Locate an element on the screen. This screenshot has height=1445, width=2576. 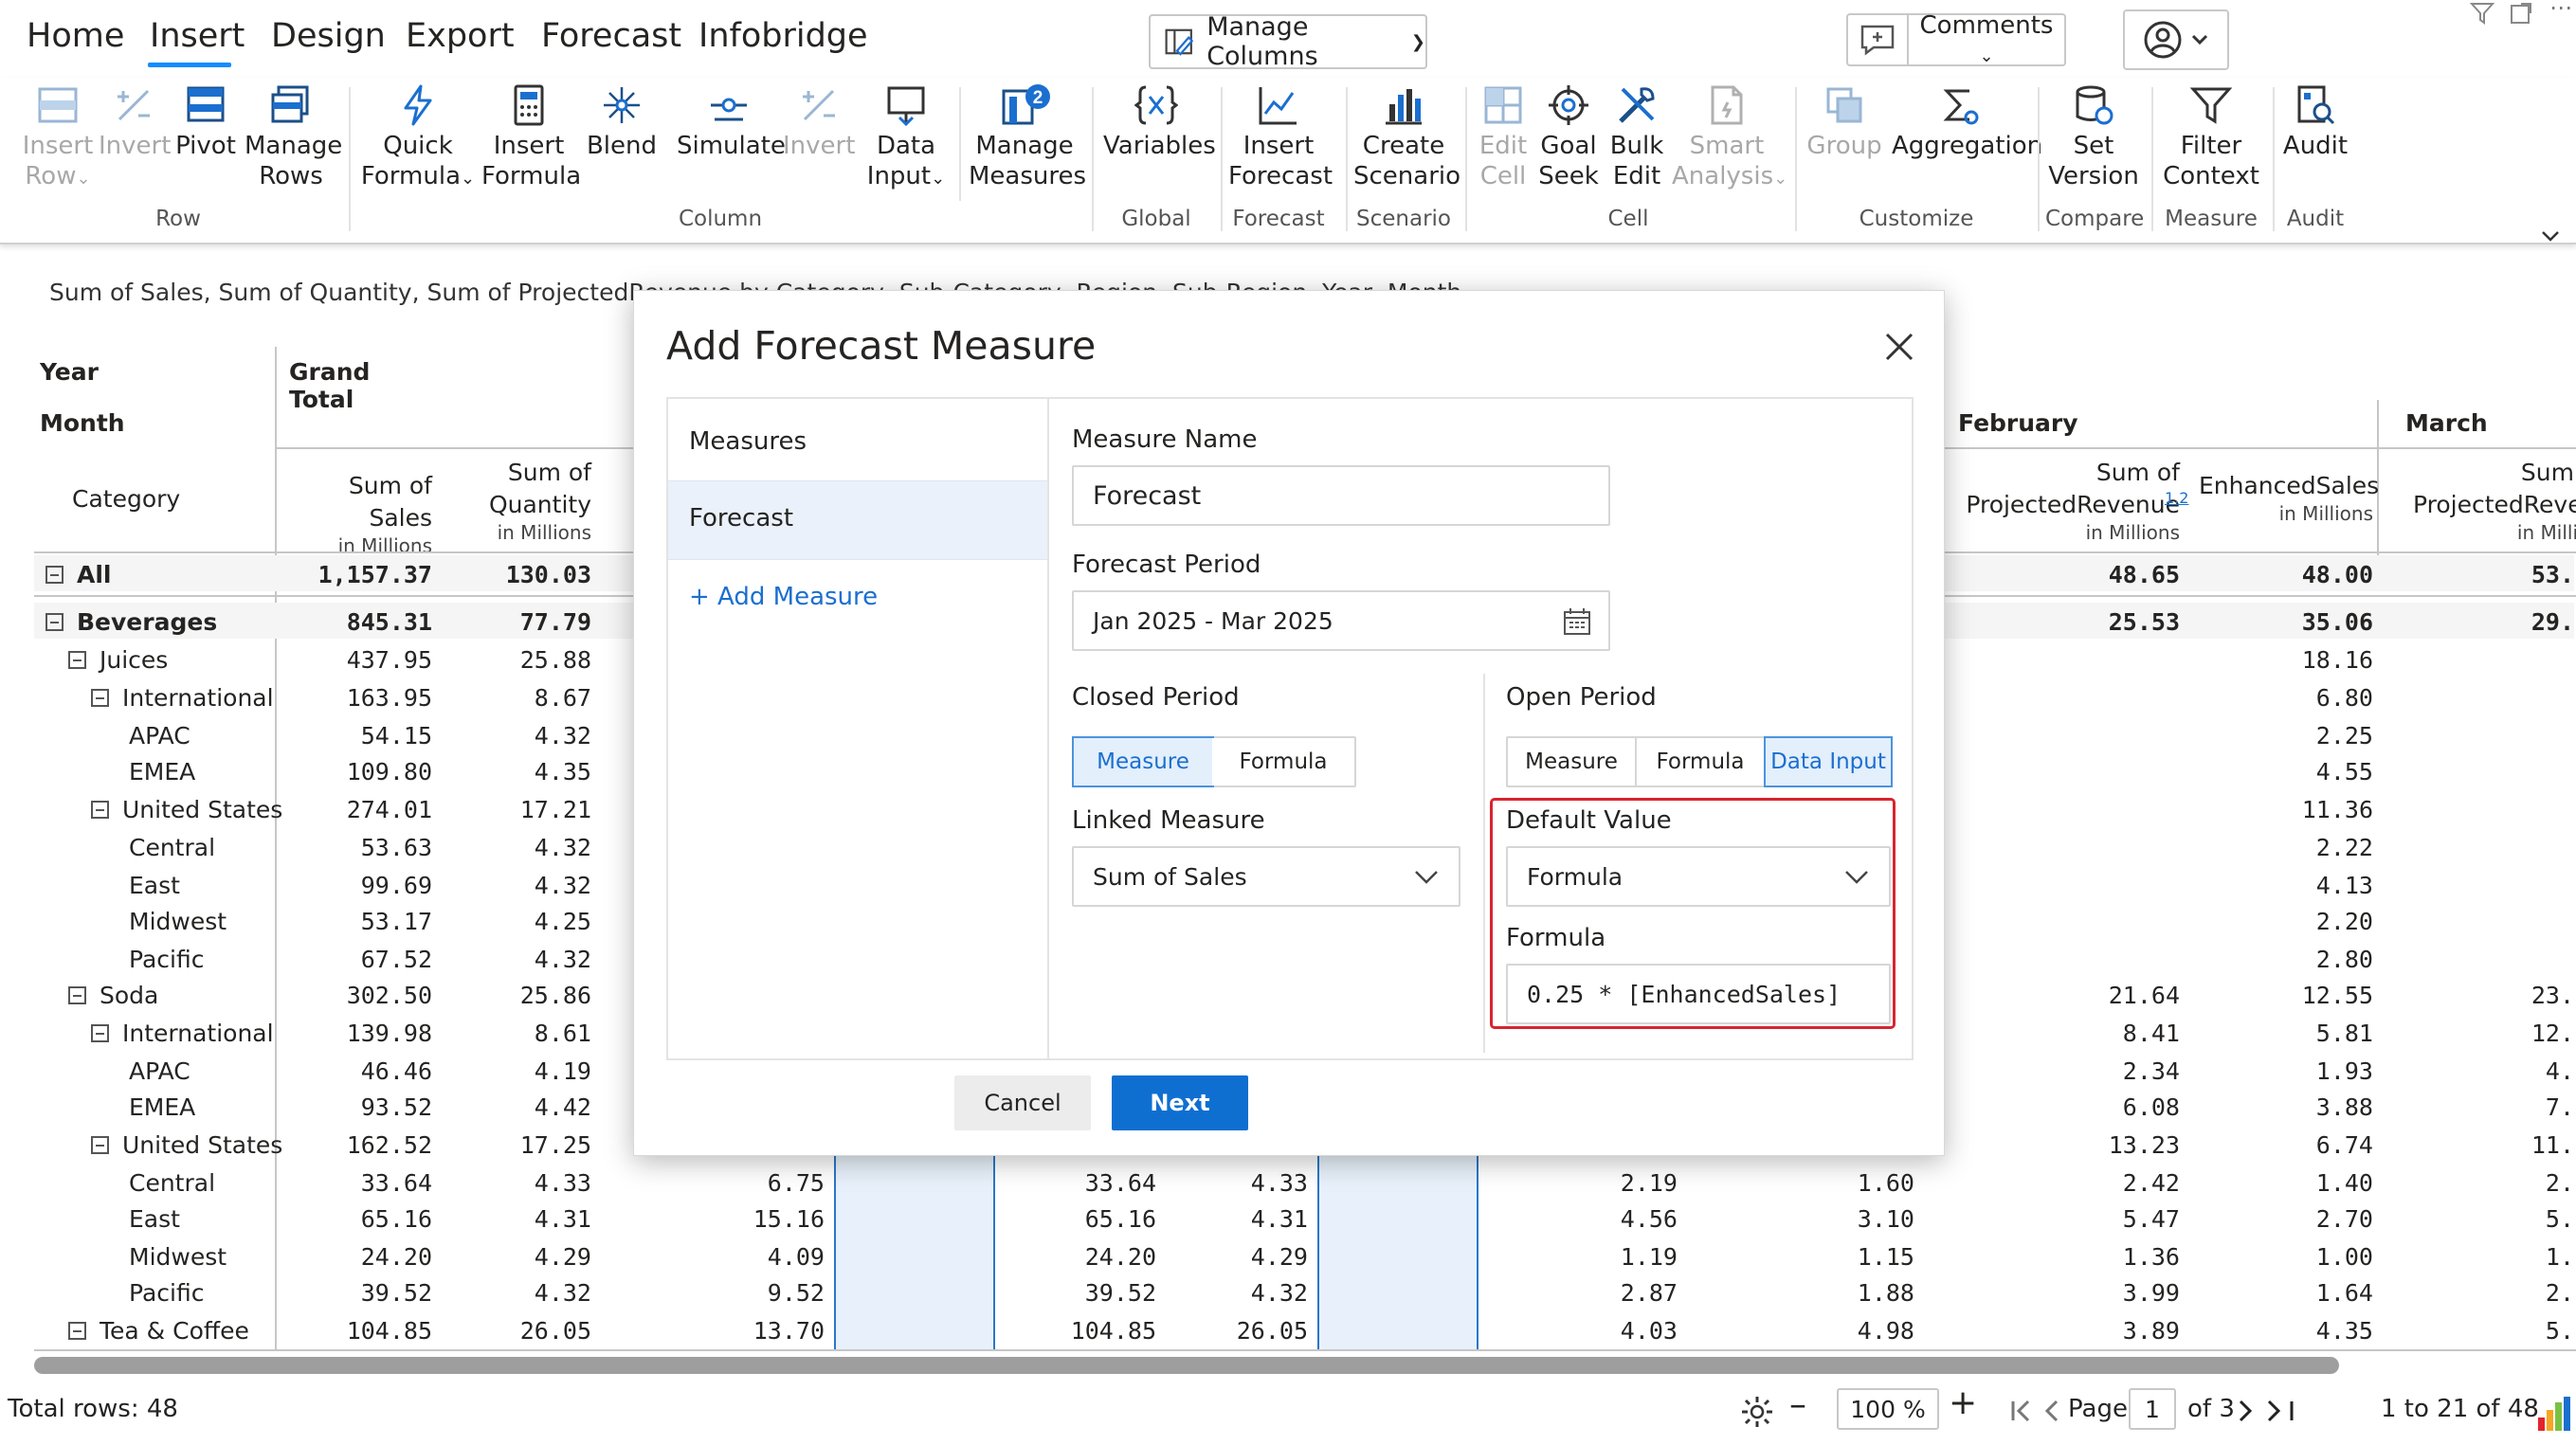
table-cell: 11. is located at coordinates (2476, 1145).